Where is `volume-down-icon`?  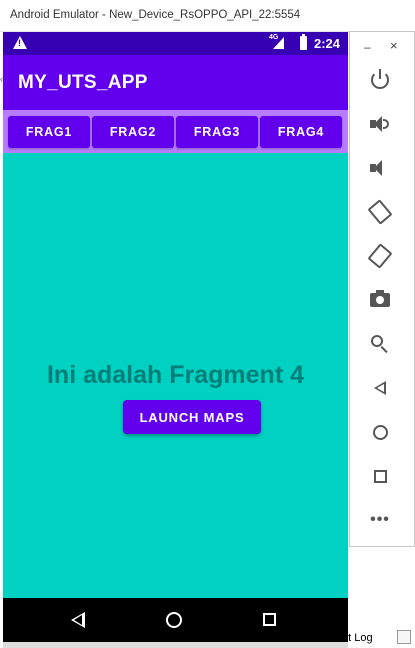
volume-down-icon is located at coordinates (380, 168).